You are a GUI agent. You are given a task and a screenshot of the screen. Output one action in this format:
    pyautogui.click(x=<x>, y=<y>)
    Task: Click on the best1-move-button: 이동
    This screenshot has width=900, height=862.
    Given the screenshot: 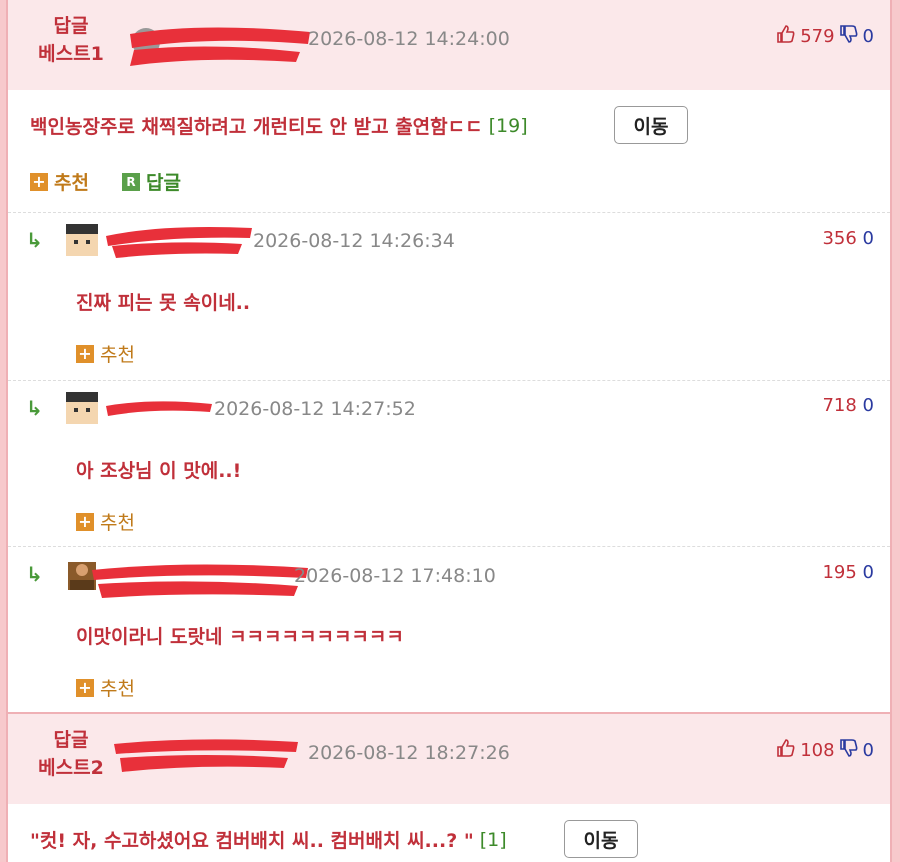 What is the action you would take?
    pyautogui.click(x=651, y=125)
    